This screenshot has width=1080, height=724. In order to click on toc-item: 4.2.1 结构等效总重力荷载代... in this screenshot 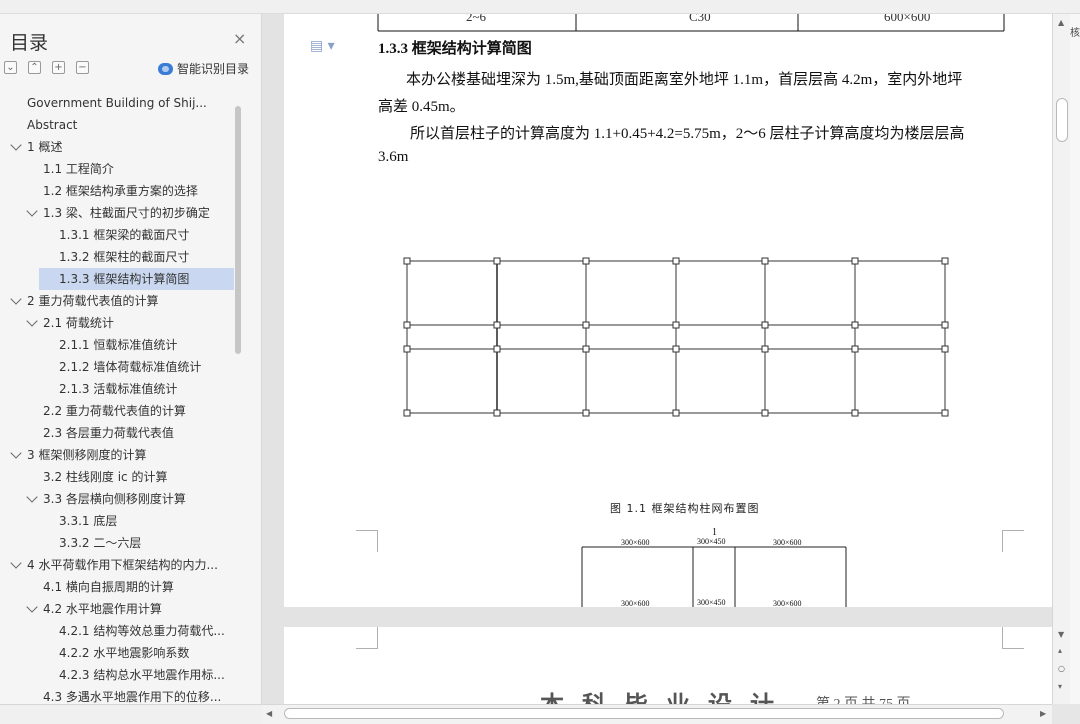, I will do `click(146, 631)`.